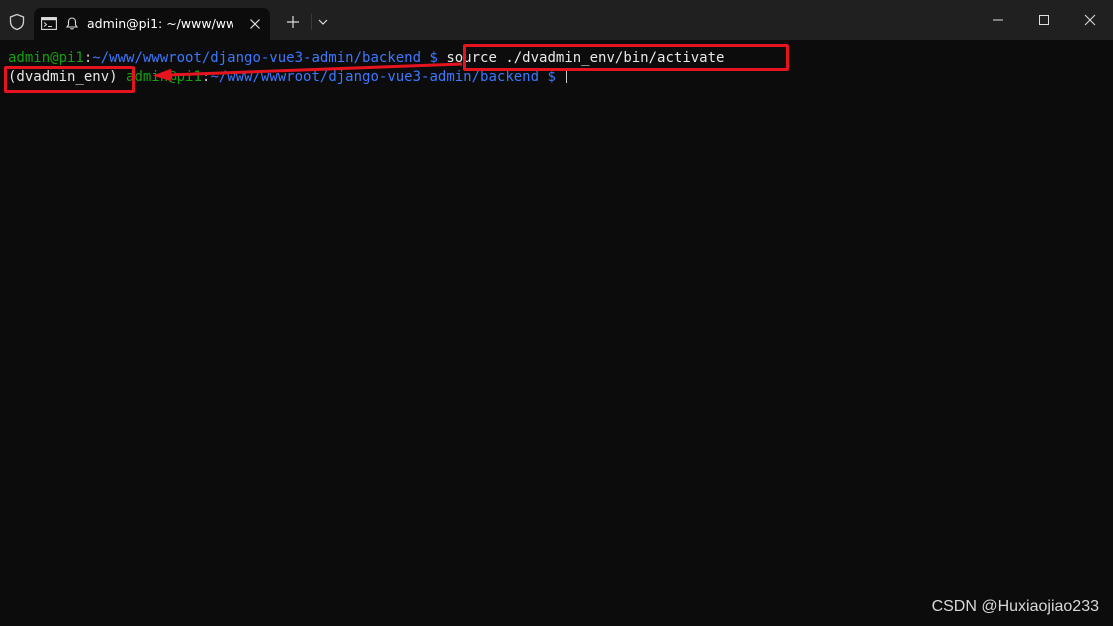  I want to click on prompt-symbol: $, so click(547, 77).